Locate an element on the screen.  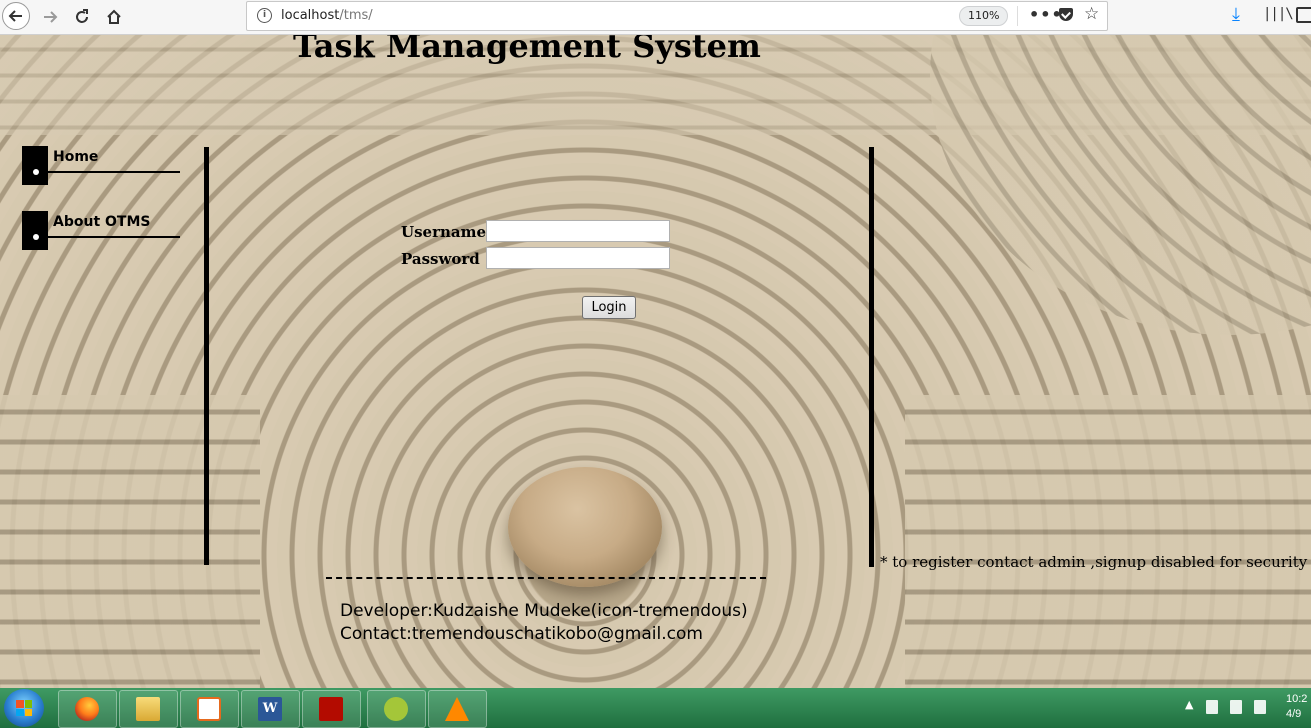
sidebar-item-label: About OTMS is located at coordinates (101, 222).